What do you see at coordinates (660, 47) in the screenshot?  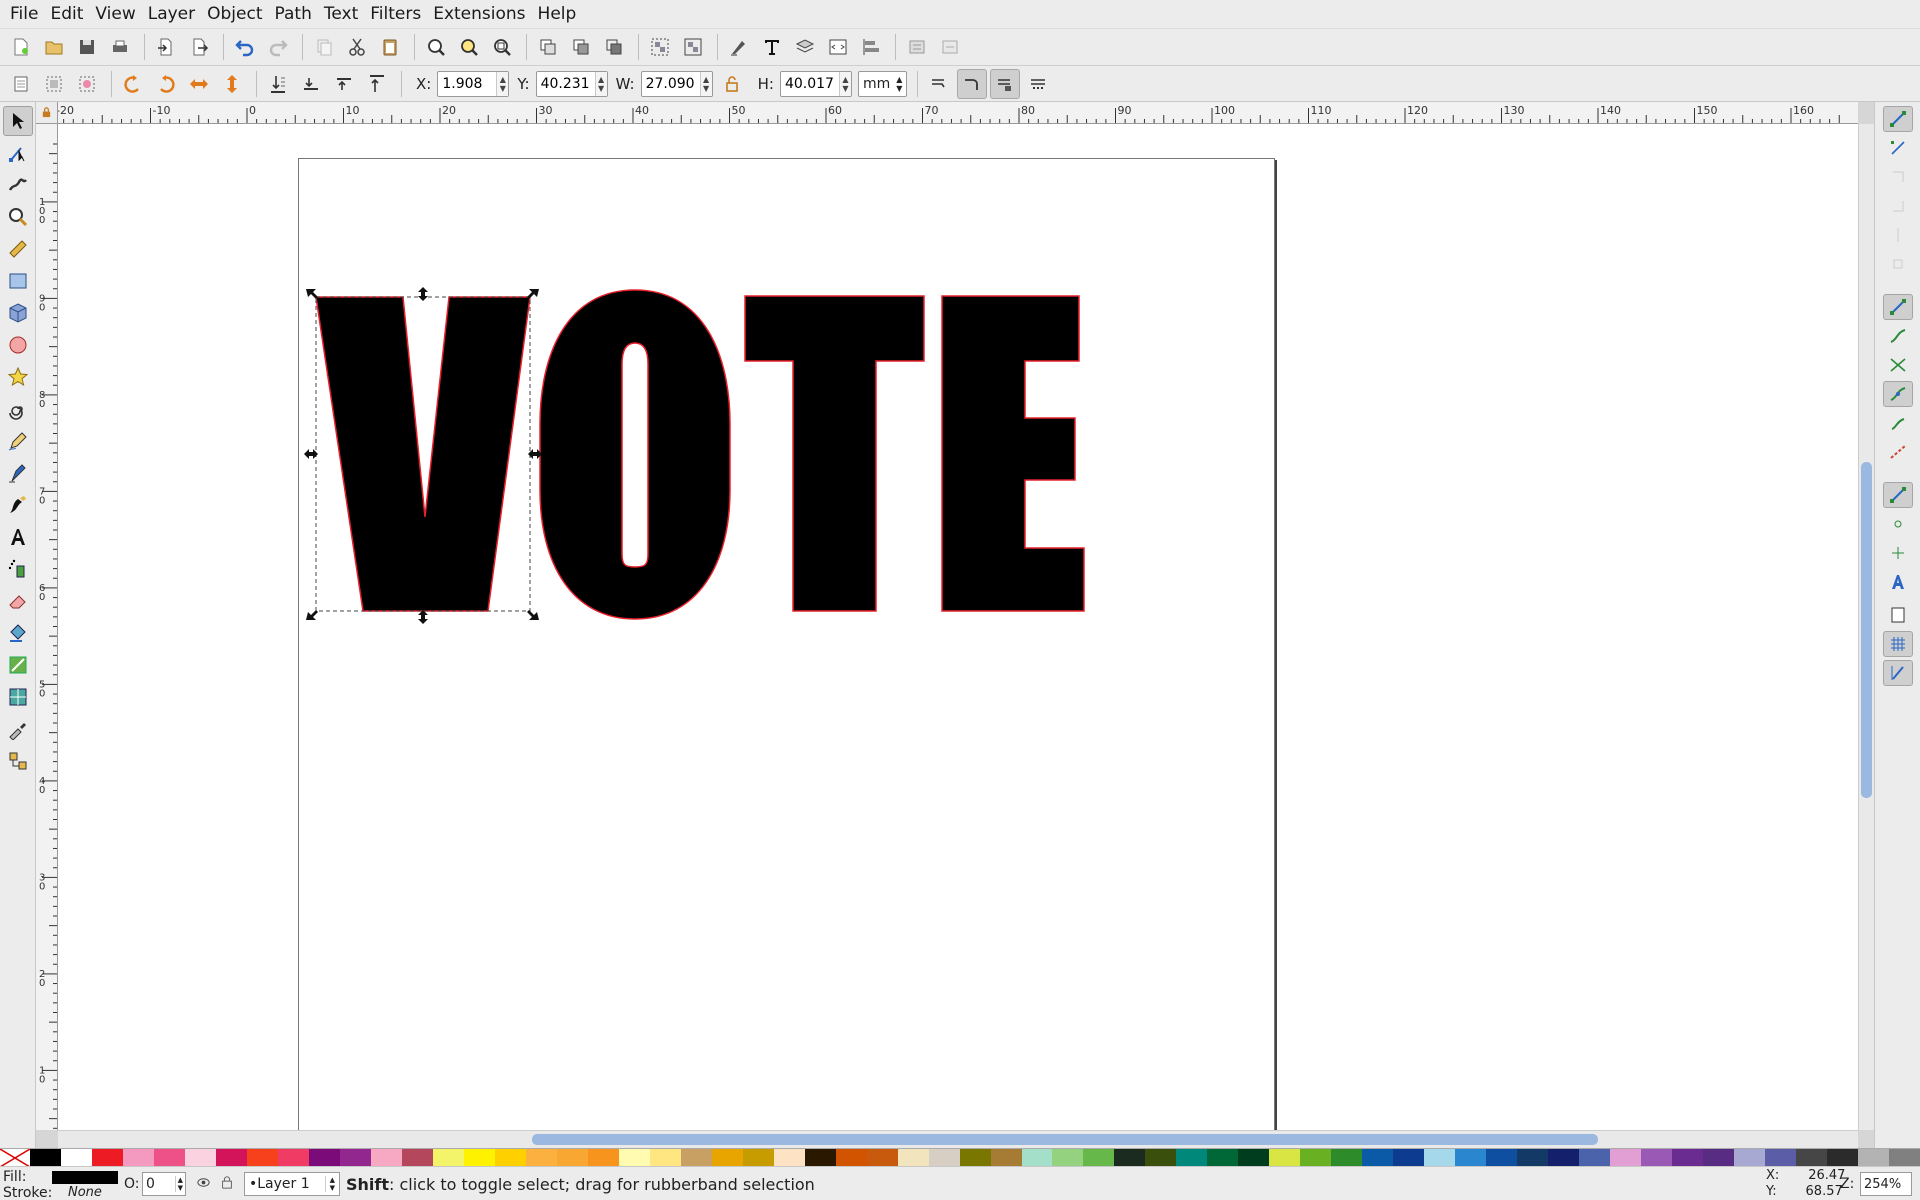 I see `group-icon` at bounding box center [660, 47].